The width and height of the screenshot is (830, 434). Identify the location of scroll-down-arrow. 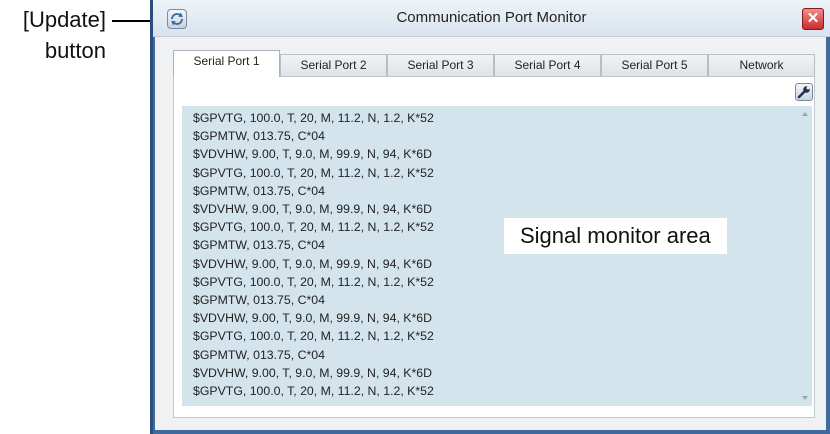
(805, 398).